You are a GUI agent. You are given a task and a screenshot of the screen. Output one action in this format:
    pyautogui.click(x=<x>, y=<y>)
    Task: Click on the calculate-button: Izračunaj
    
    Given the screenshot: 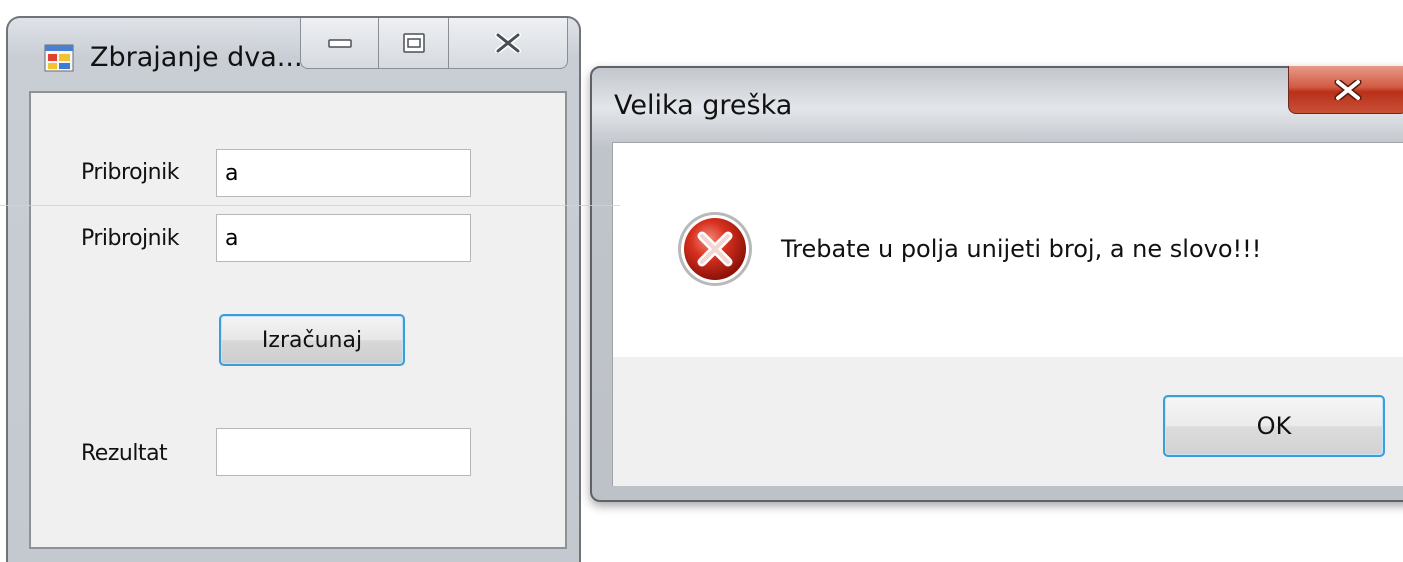 What is the action you would take?
    pyautogui.click(x=312, y=340)
    